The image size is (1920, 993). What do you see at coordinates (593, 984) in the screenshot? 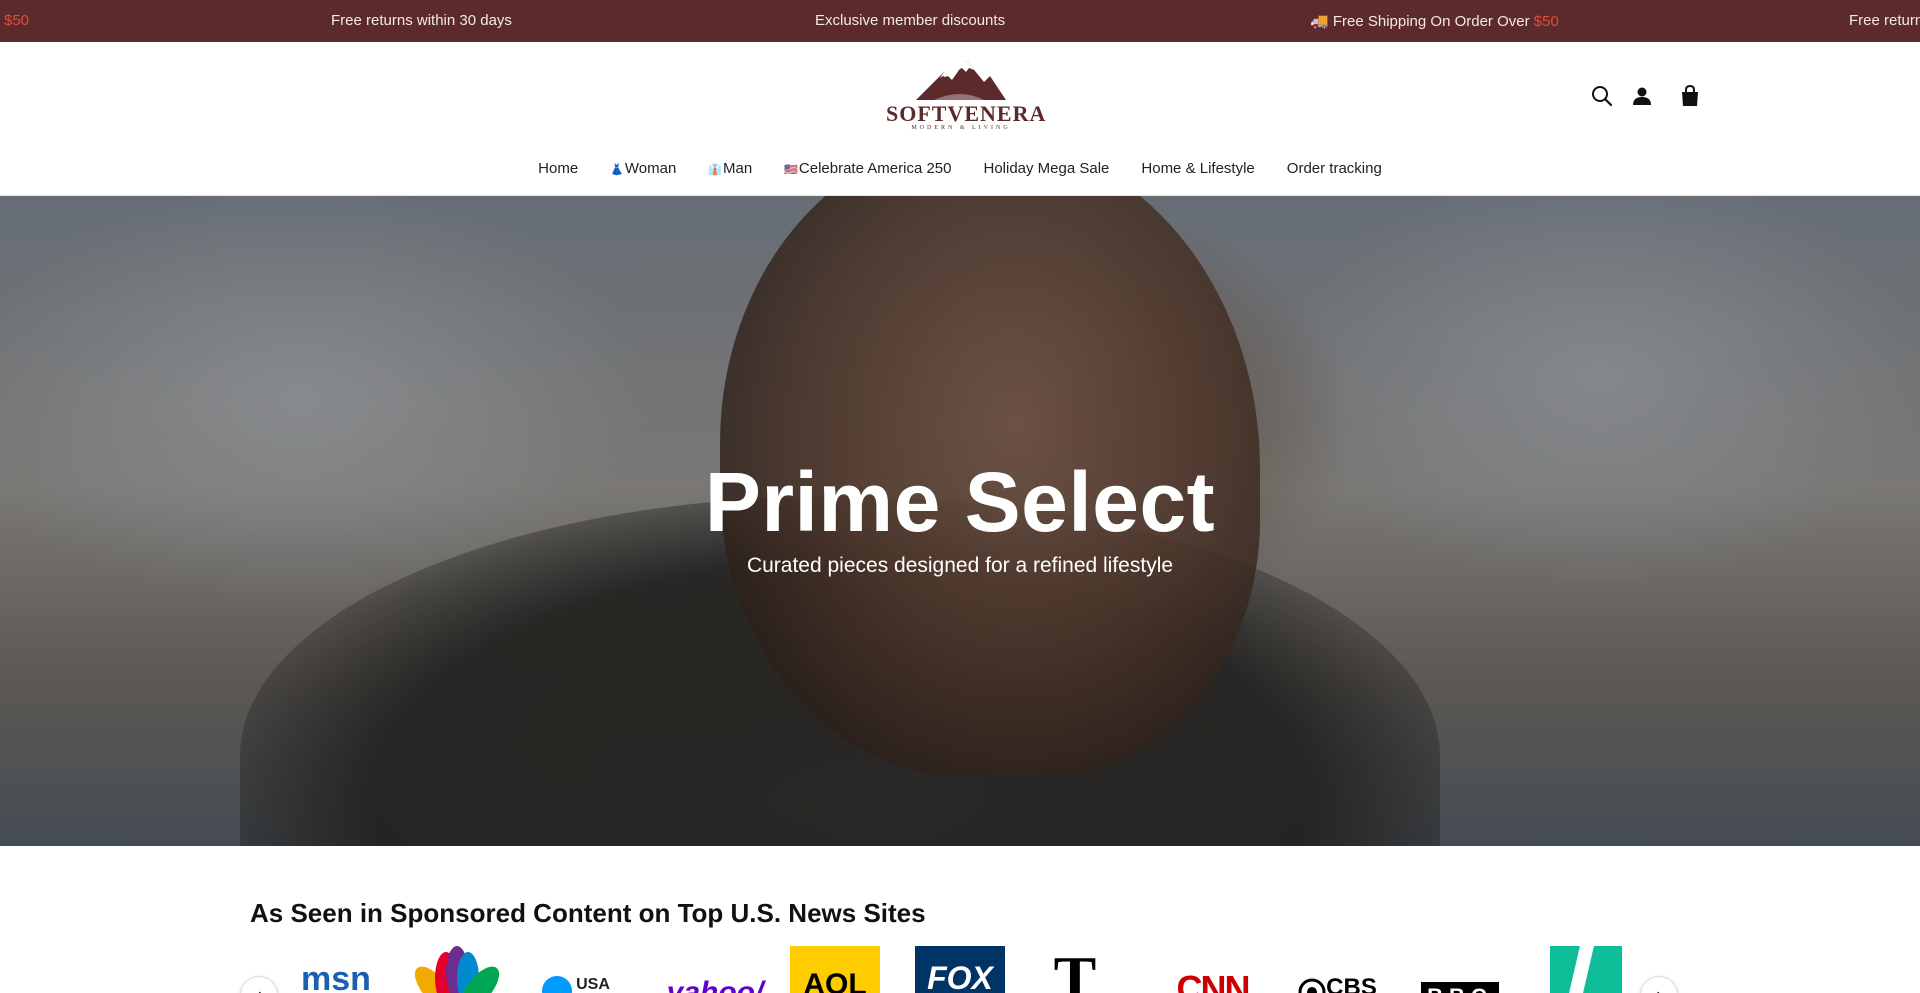
I see `usa-today-logo-text: USA` at bounding box center [593, 984].